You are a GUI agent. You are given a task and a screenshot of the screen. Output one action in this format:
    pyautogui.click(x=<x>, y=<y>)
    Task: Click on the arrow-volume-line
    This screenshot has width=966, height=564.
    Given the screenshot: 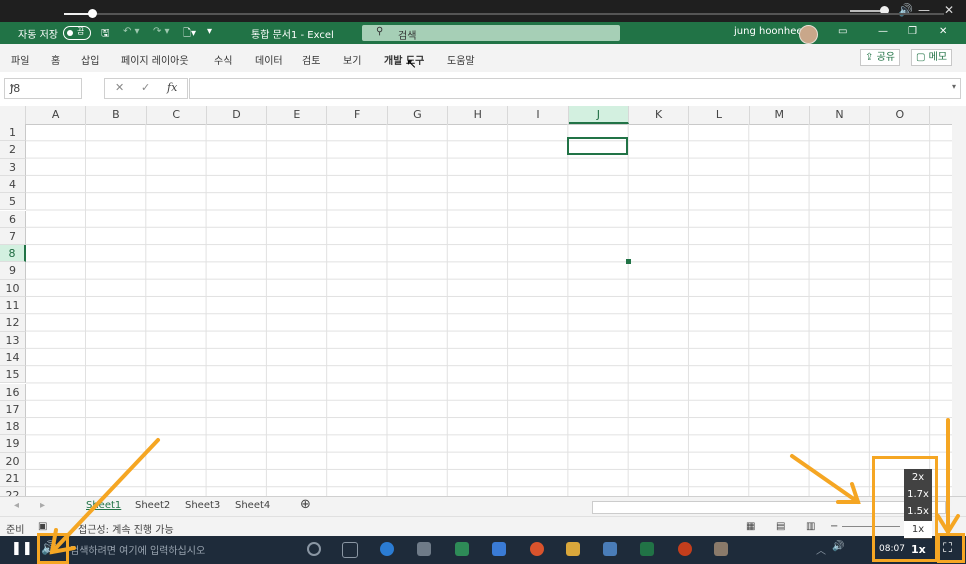 What is the action you would take?
    pyautogui.click(x=105, y=496)
    